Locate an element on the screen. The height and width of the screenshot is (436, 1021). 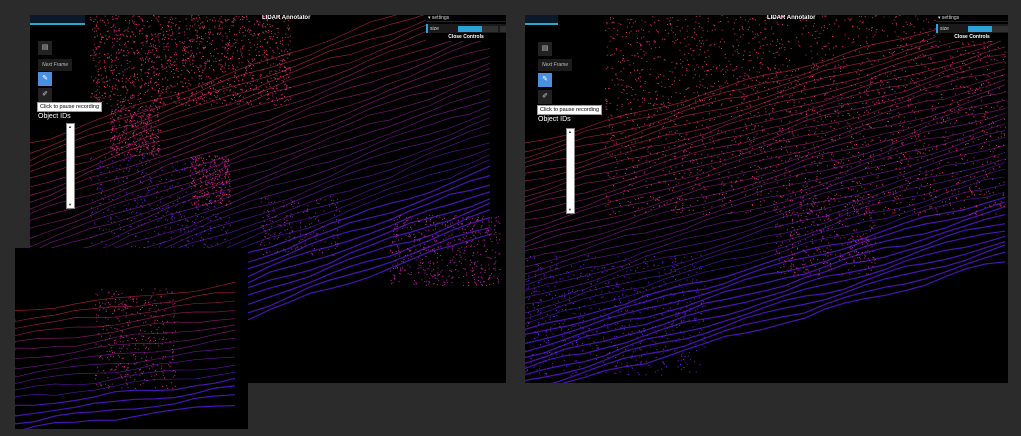
pause-recording-tooltip-2: Click to pause recording is located at coordinates (570, 110).